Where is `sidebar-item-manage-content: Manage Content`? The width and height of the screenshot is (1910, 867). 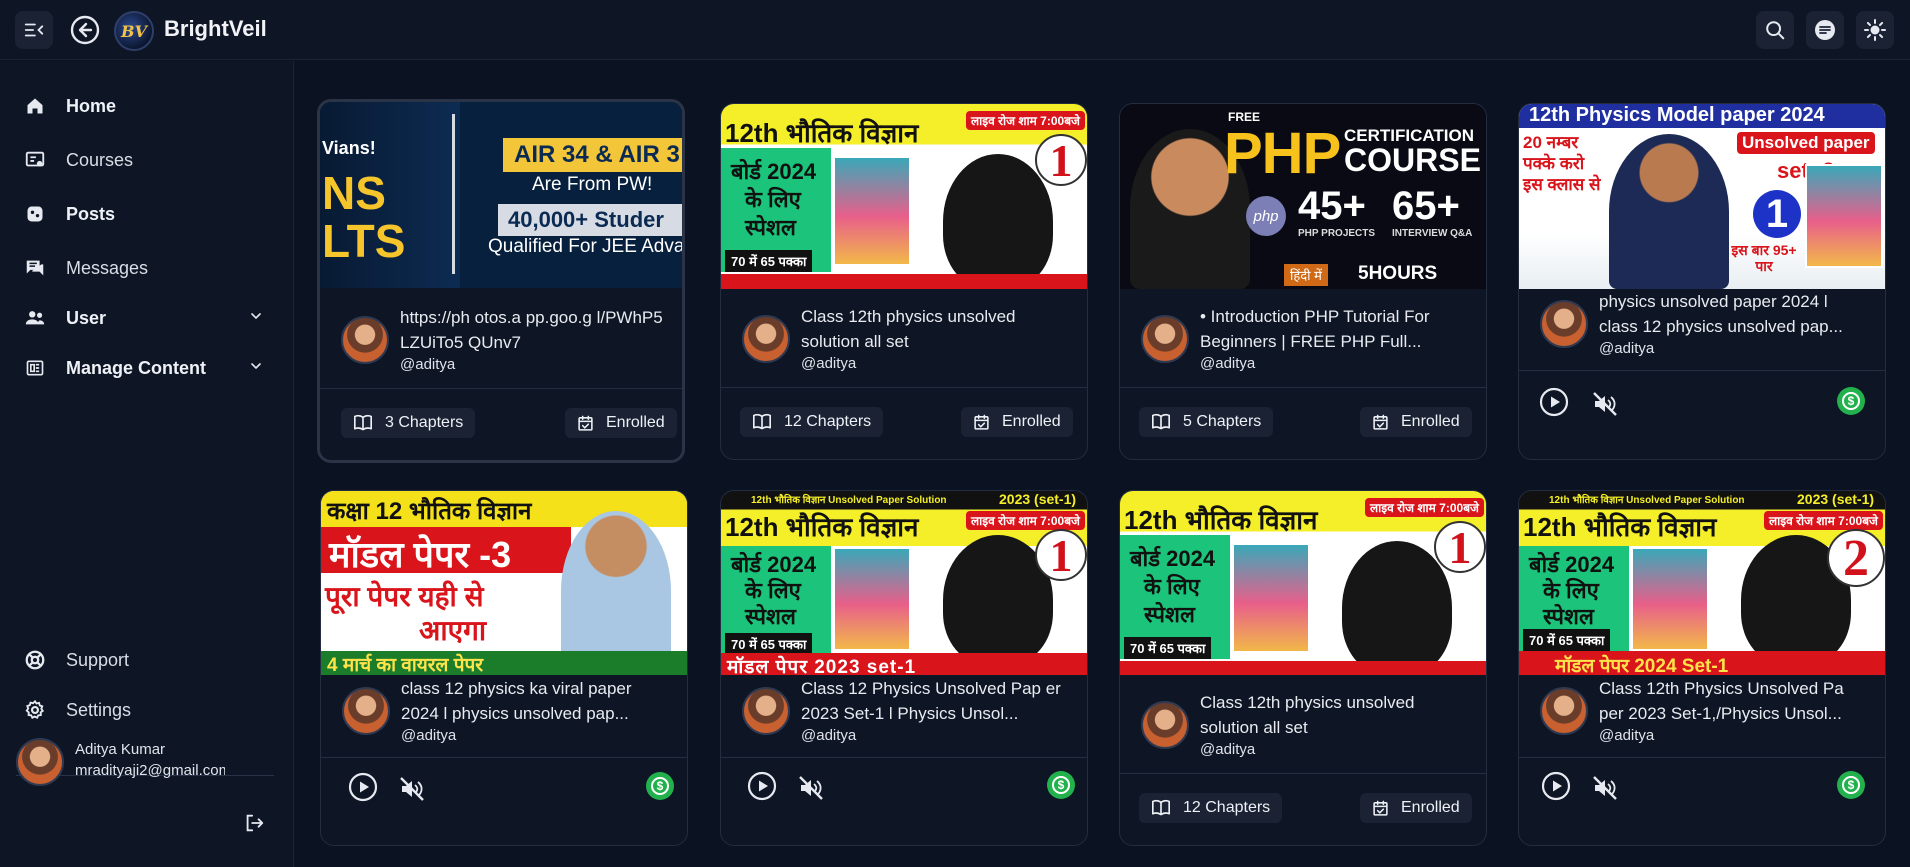
sidebar-item-manage-content: Manage Content is located at coordinates (144, 368).